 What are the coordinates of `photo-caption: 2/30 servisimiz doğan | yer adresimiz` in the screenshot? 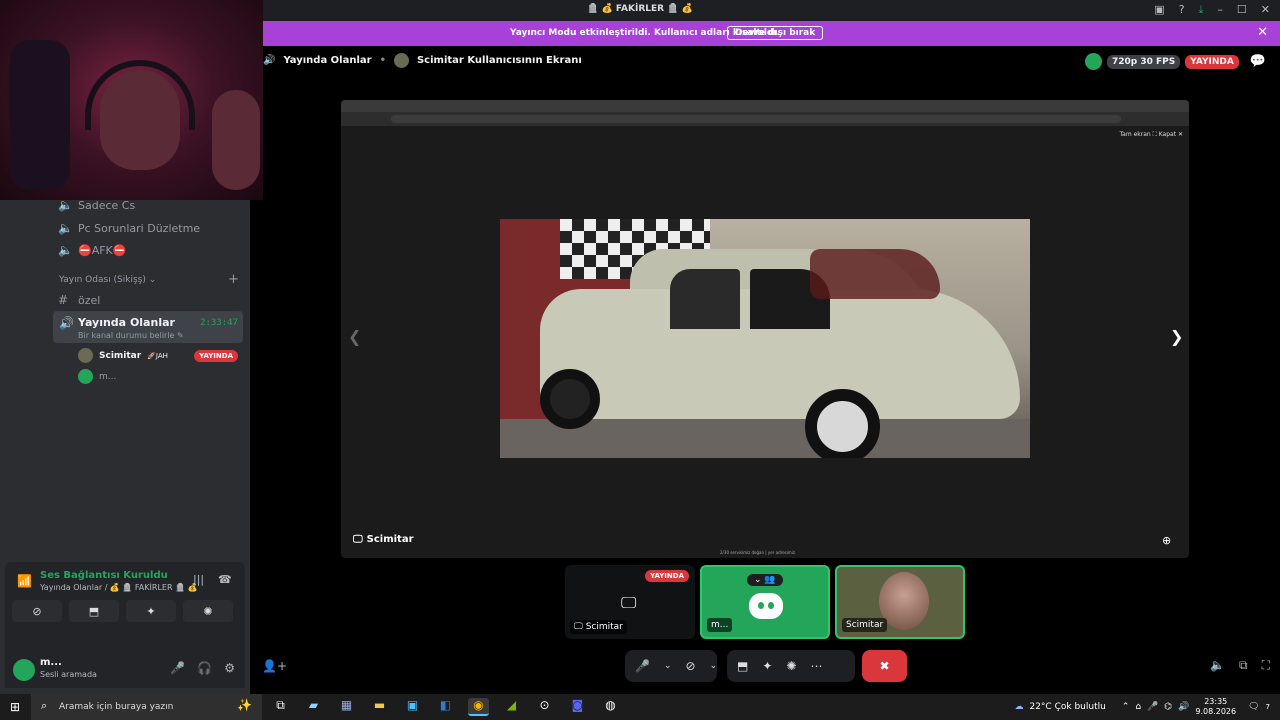 It's located at (757, 552).